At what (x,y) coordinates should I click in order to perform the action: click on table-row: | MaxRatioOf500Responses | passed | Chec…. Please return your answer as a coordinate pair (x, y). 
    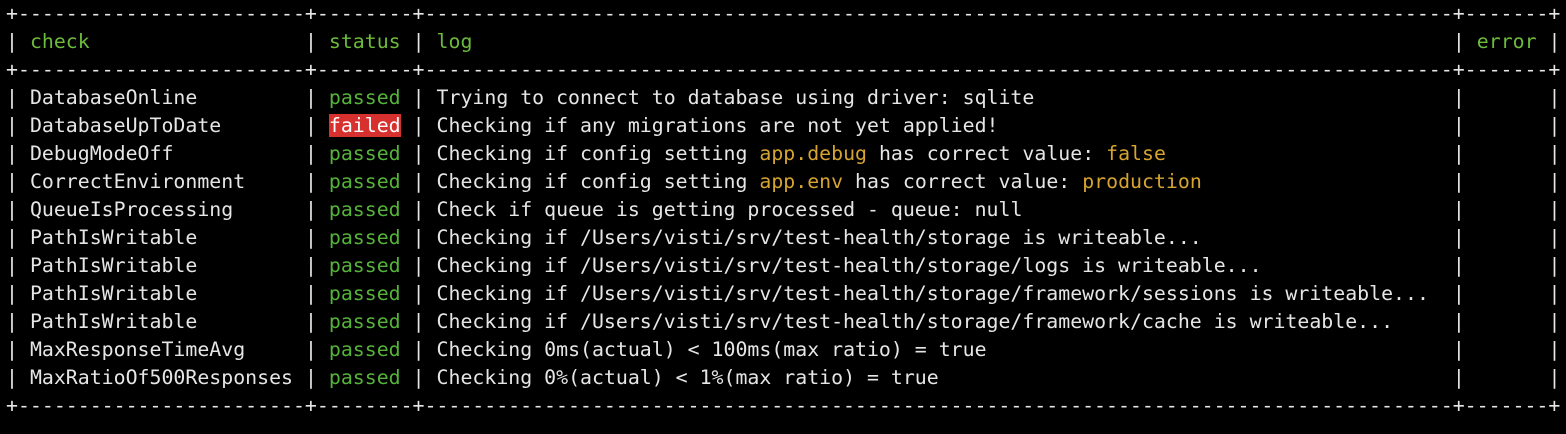
    Looking at the image, I should click on (783, 378).